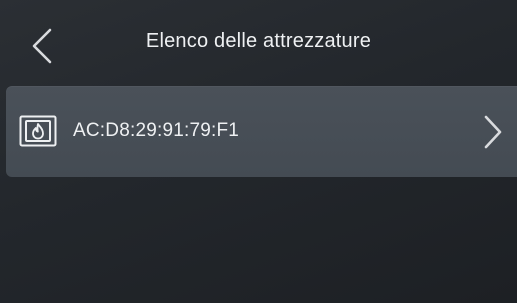 This screenshot has width=517, height=303. What do you see at coordinates (258, 41) in the screenshot?
I see `page-title: Elenco delle attrezzature` at bounding box center [258, 41].